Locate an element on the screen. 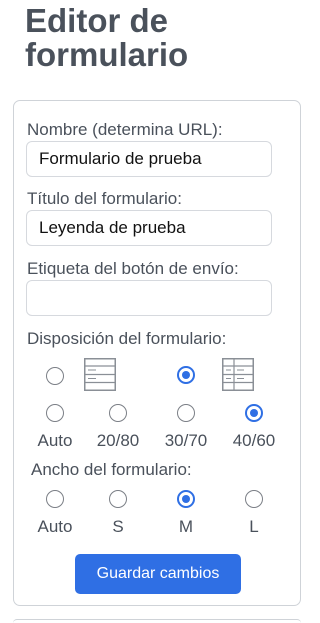 This screenshot has height=623, width=320. width-m-label: M is located at coordinates (186, 526).